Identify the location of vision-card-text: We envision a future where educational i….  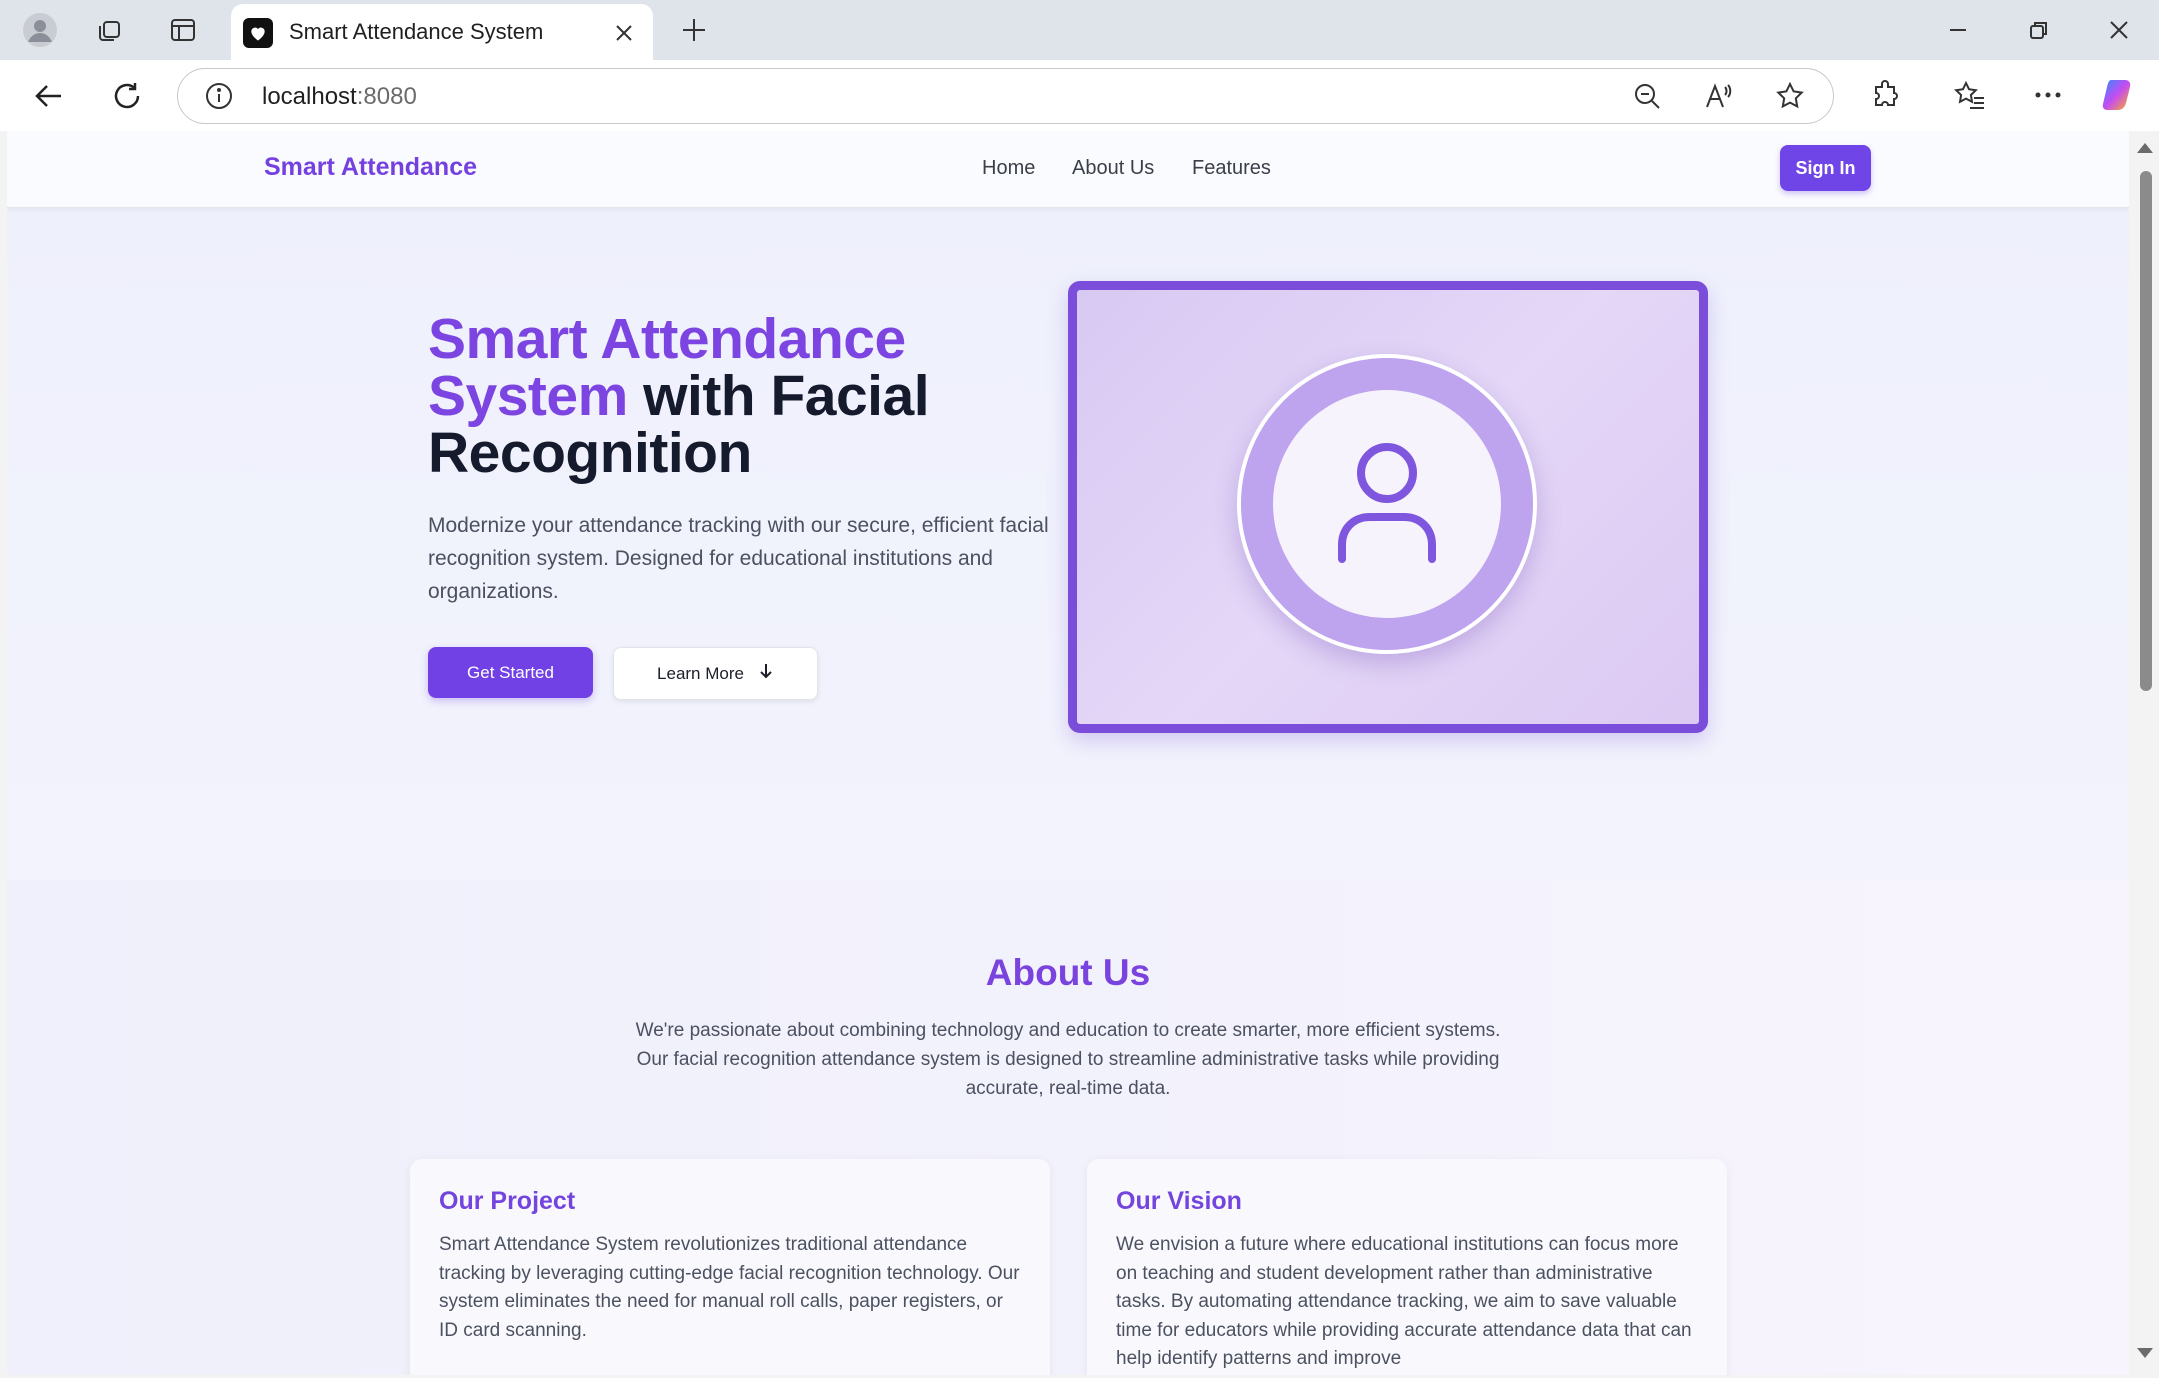
(1404, 1301).